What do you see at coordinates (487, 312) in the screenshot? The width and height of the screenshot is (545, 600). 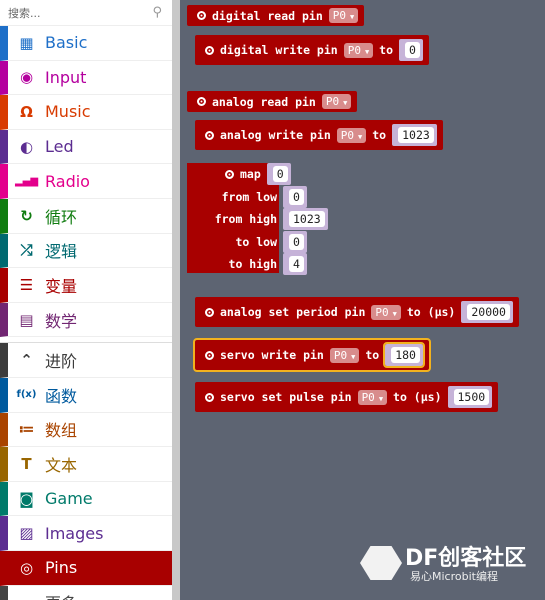 I see `value-input: 20000` at bounding box center [487, 312].